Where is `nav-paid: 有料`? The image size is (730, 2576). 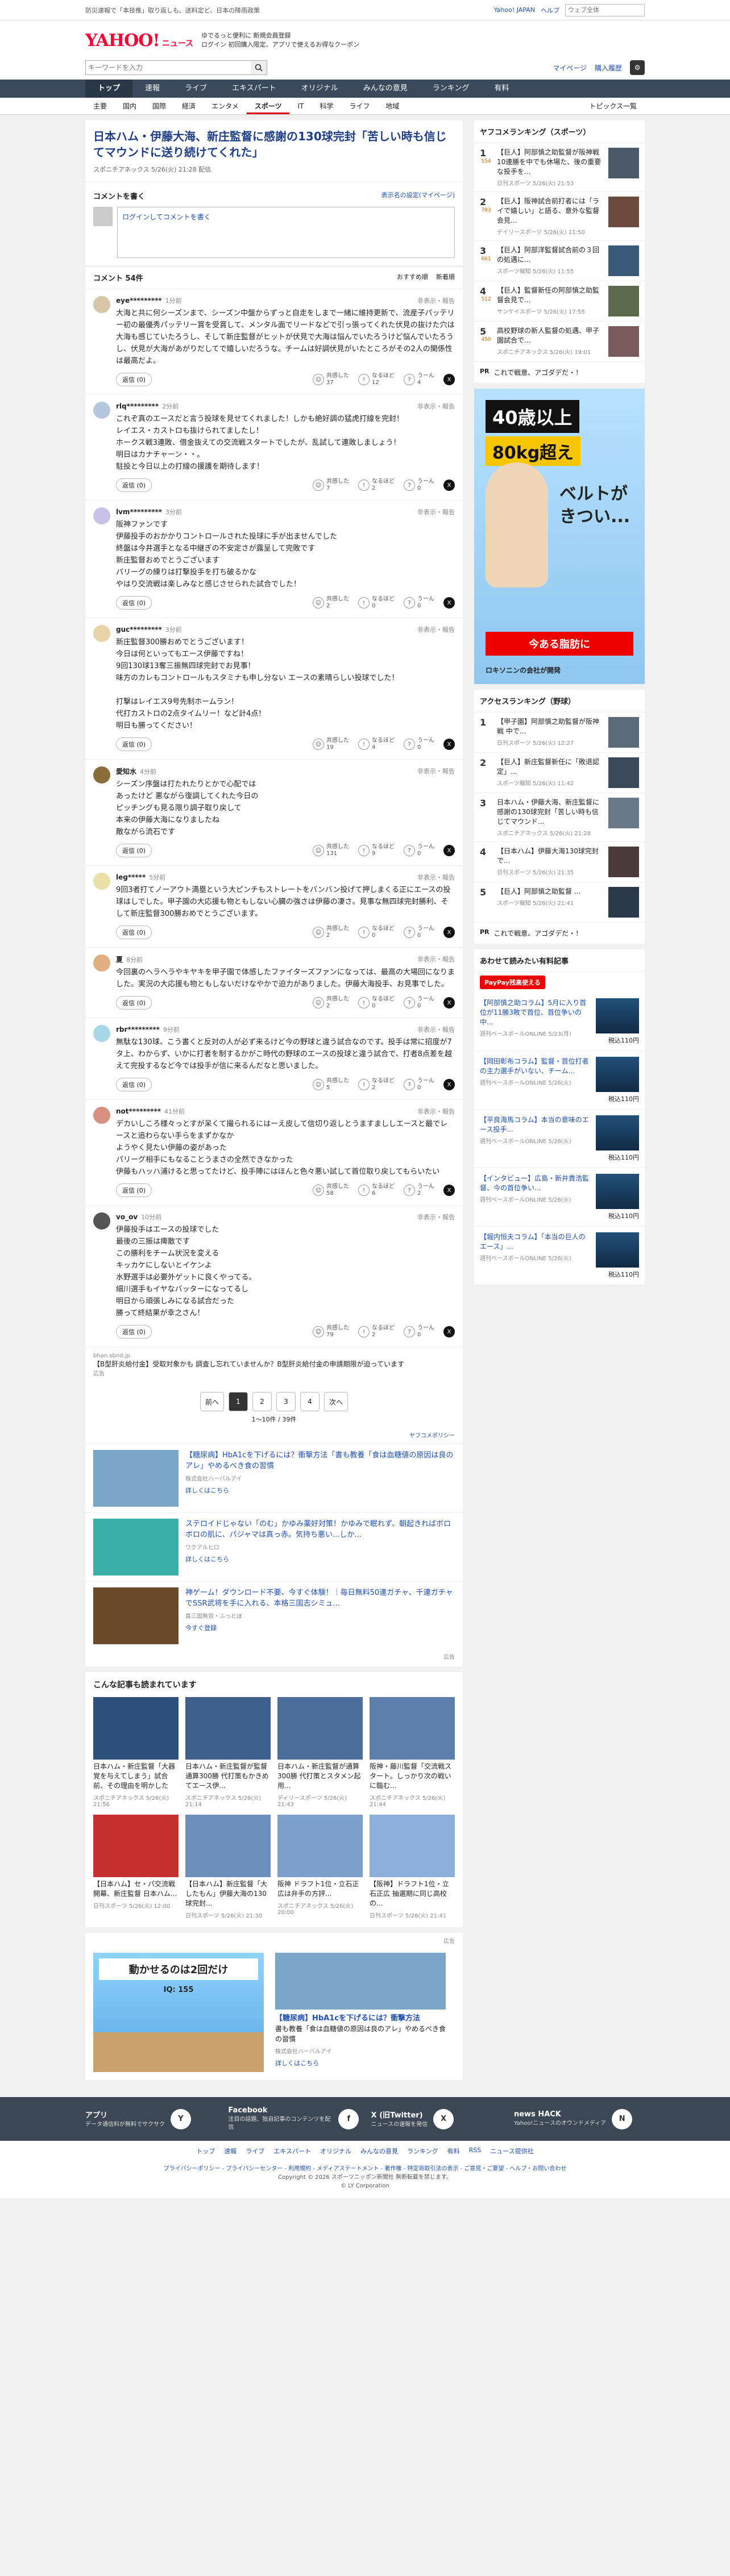
nav-paid: 有料 is located at coordinates (502, 89).